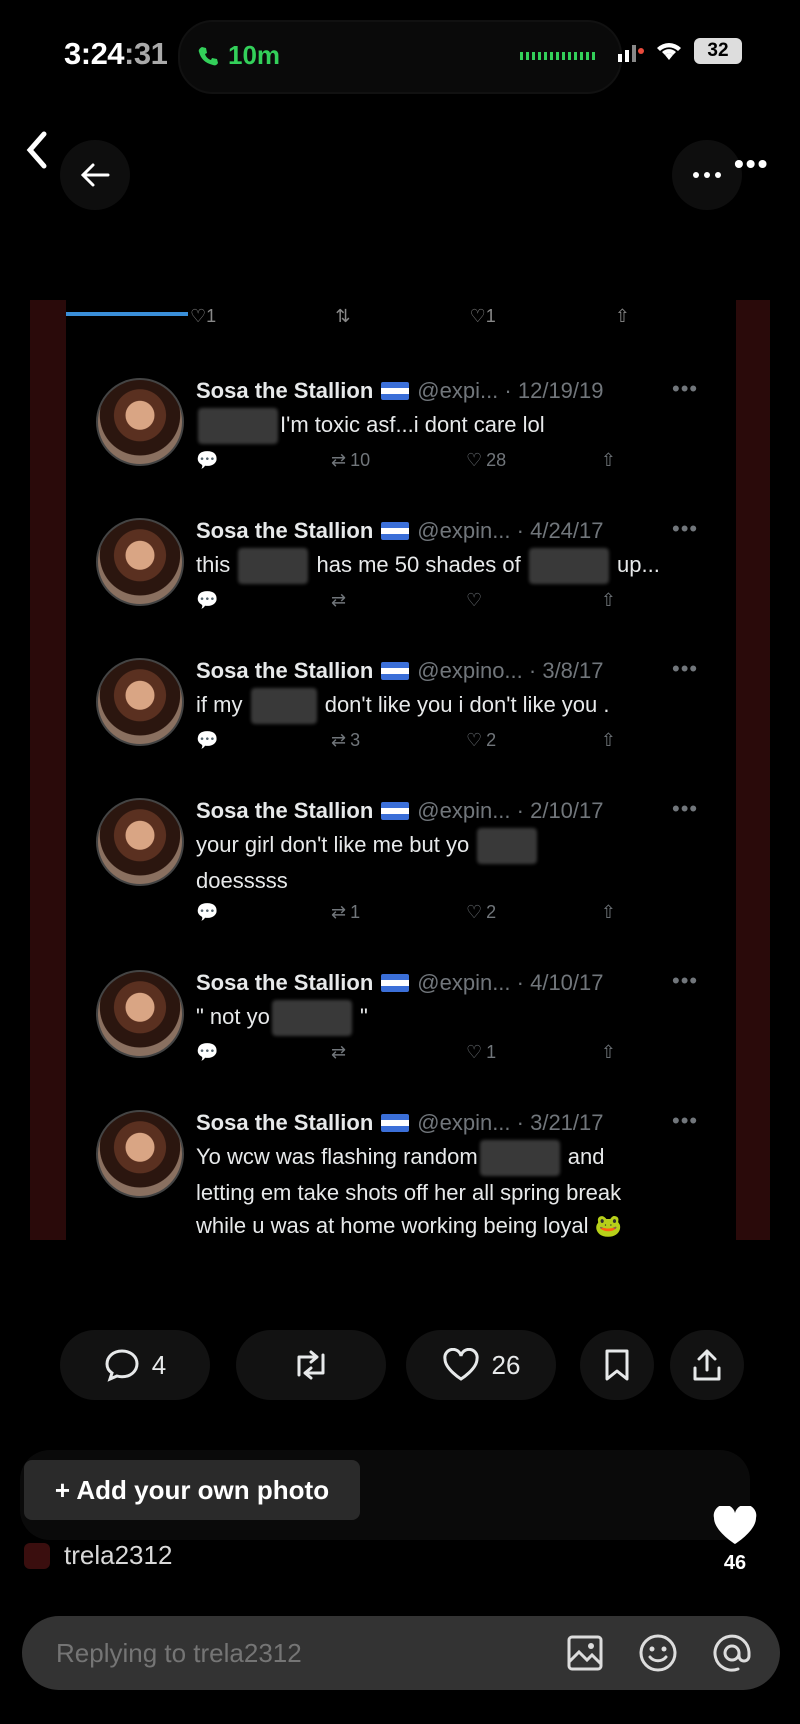 This screenshot has height=1724, width=800. Describe the element at coordinates (533, 1052) in the screenshot. I see `heart-icon: ♡ 1` at that location.